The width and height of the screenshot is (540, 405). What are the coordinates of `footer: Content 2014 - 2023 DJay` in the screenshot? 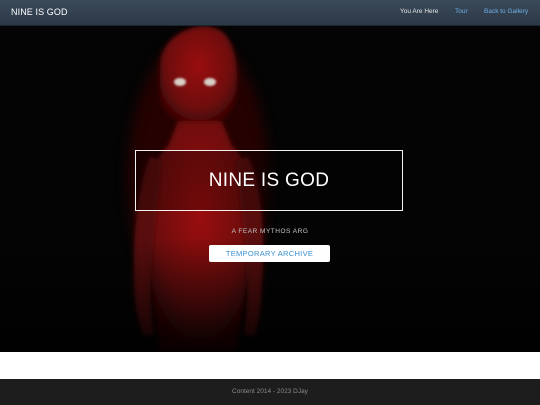 It's located at (270, 392).